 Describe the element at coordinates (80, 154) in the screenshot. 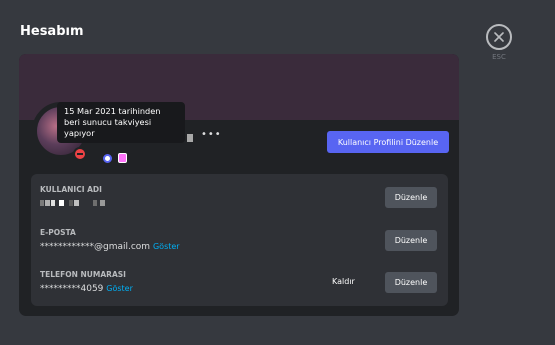

I see `status-dnd-icon` at that location.